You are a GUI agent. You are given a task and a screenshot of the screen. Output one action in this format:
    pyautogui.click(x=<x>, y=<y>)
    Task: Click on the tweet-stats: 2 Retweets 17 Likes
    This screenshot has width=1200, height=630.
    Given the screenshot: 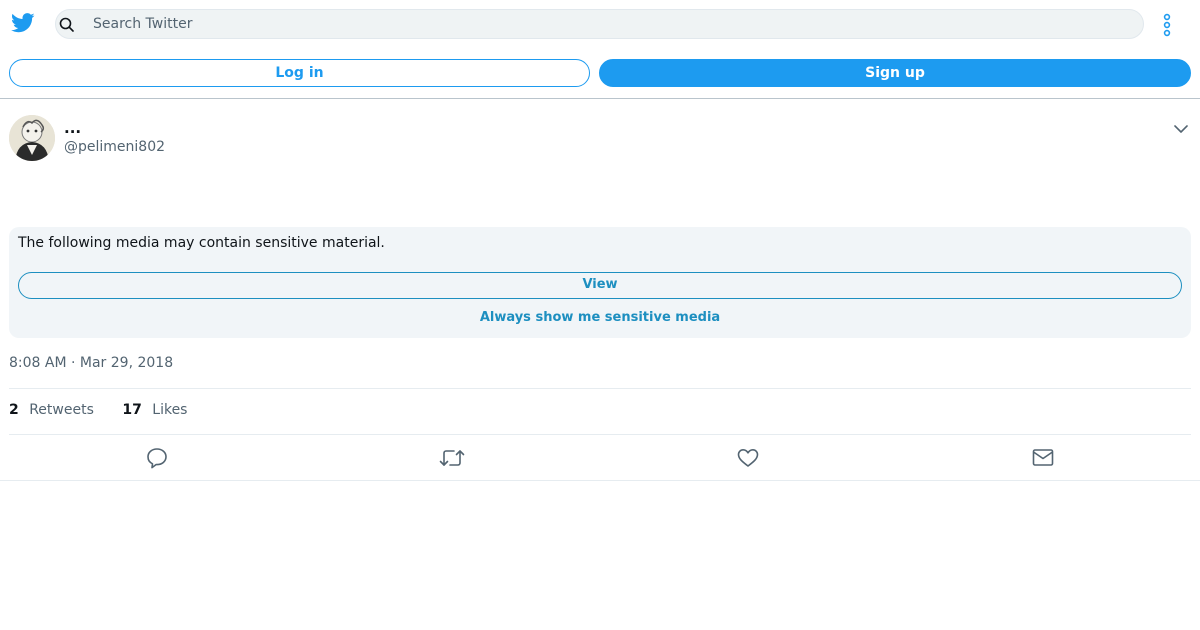 What is the action you would take?
    pyautogui.click(x=98, y=410)
    